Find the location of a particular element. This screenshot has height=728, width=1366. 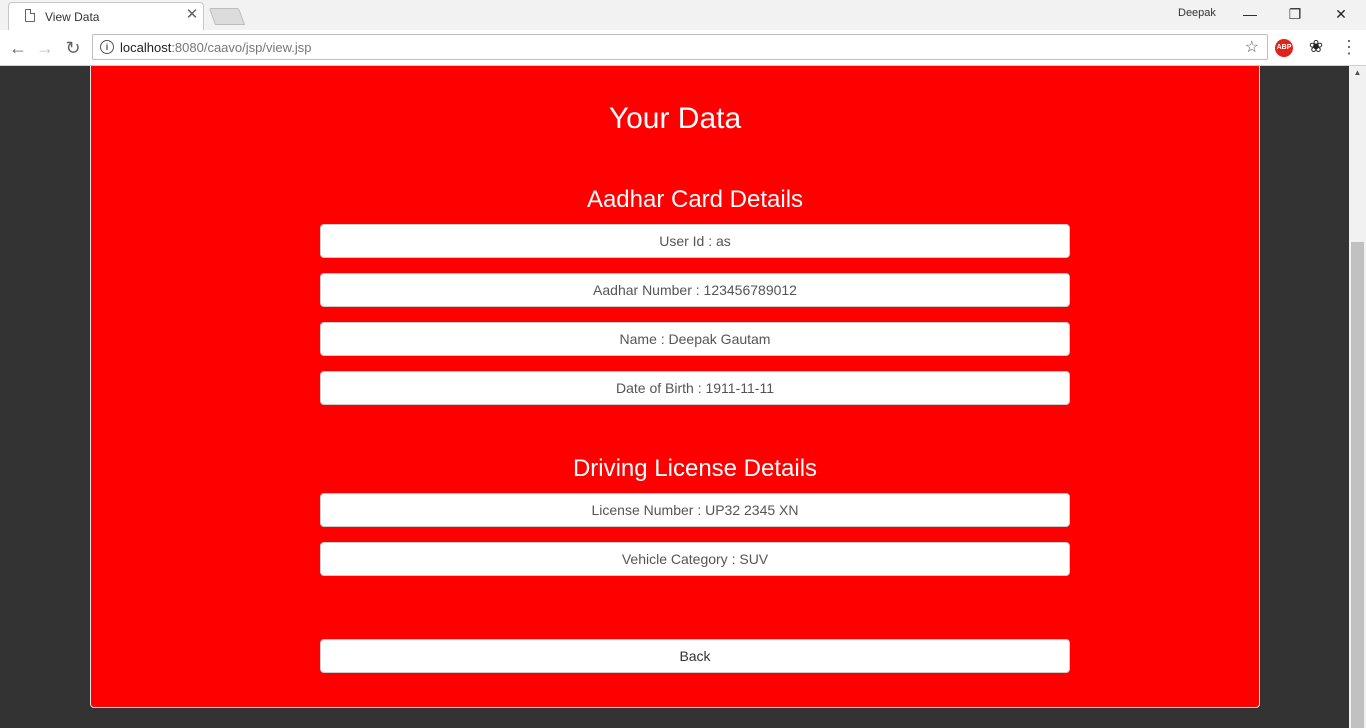

info-icon: i is located at coordinates (107, 47).